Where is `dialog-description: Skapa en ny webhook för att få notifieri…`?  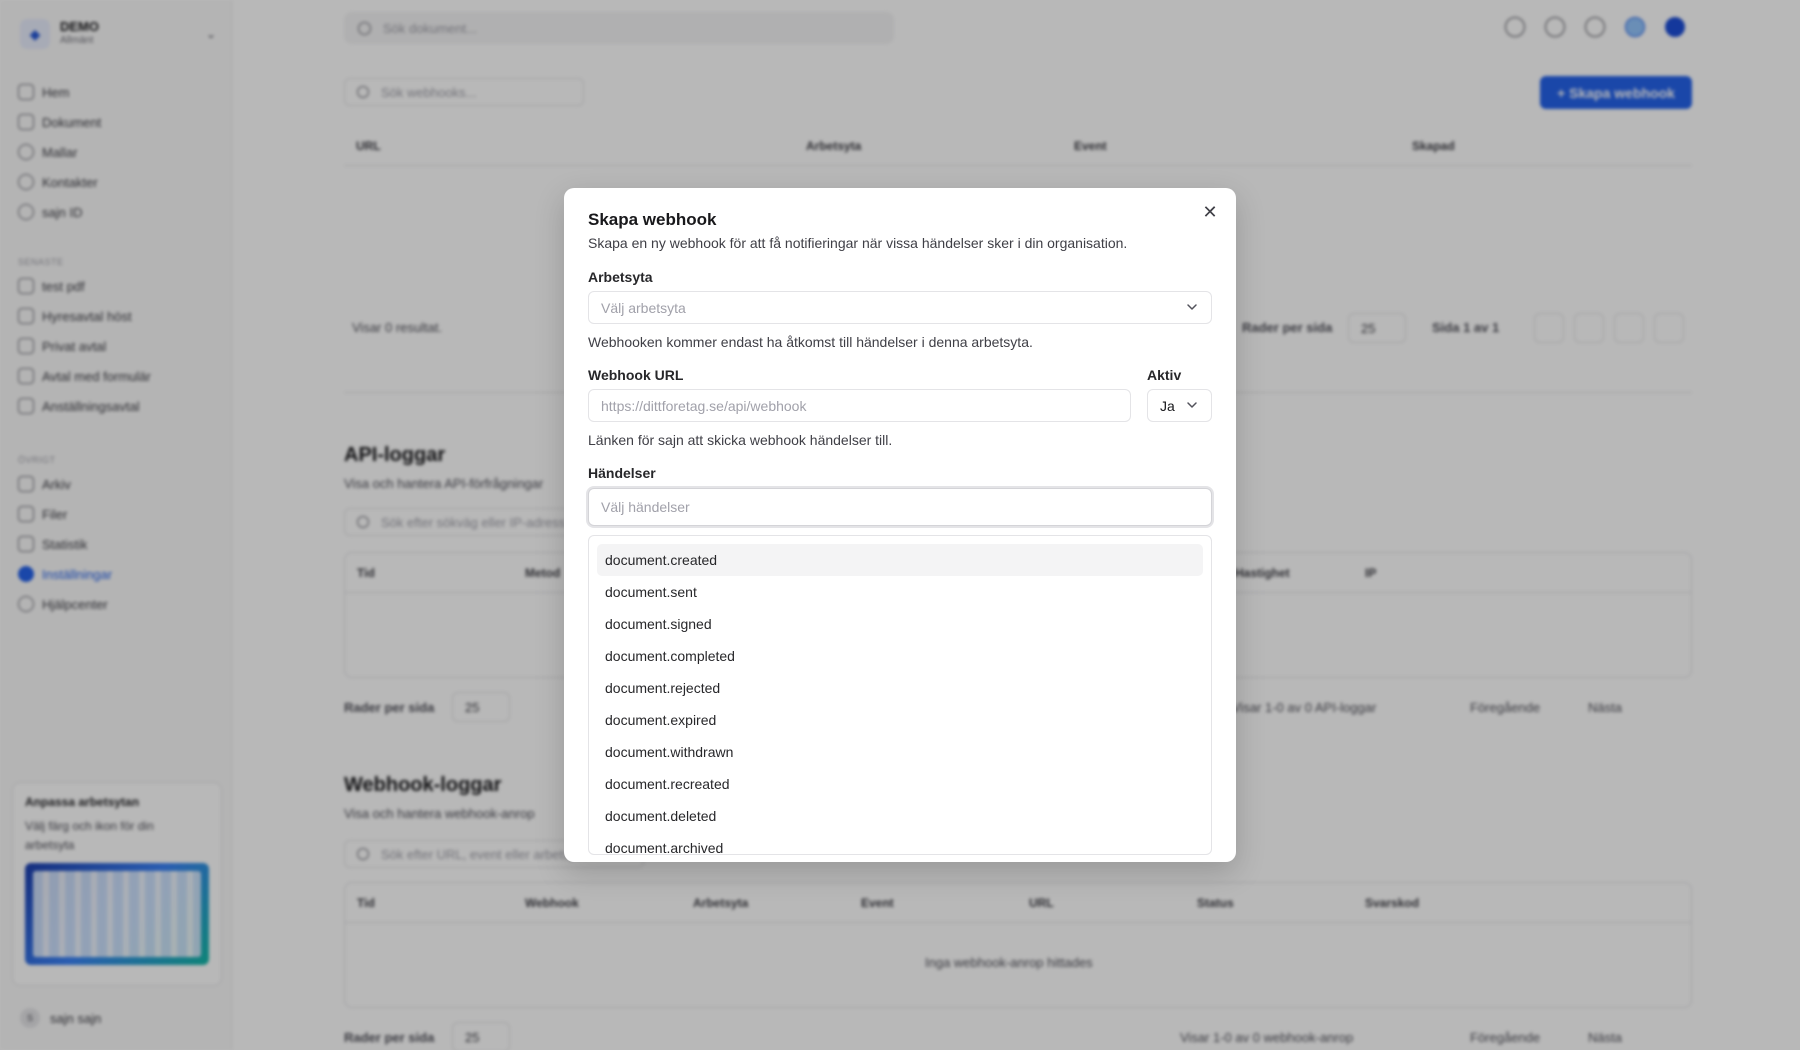
dialog-description: Skapa en ny webhook för att få notifieri… is located at coordinates (858, 243).